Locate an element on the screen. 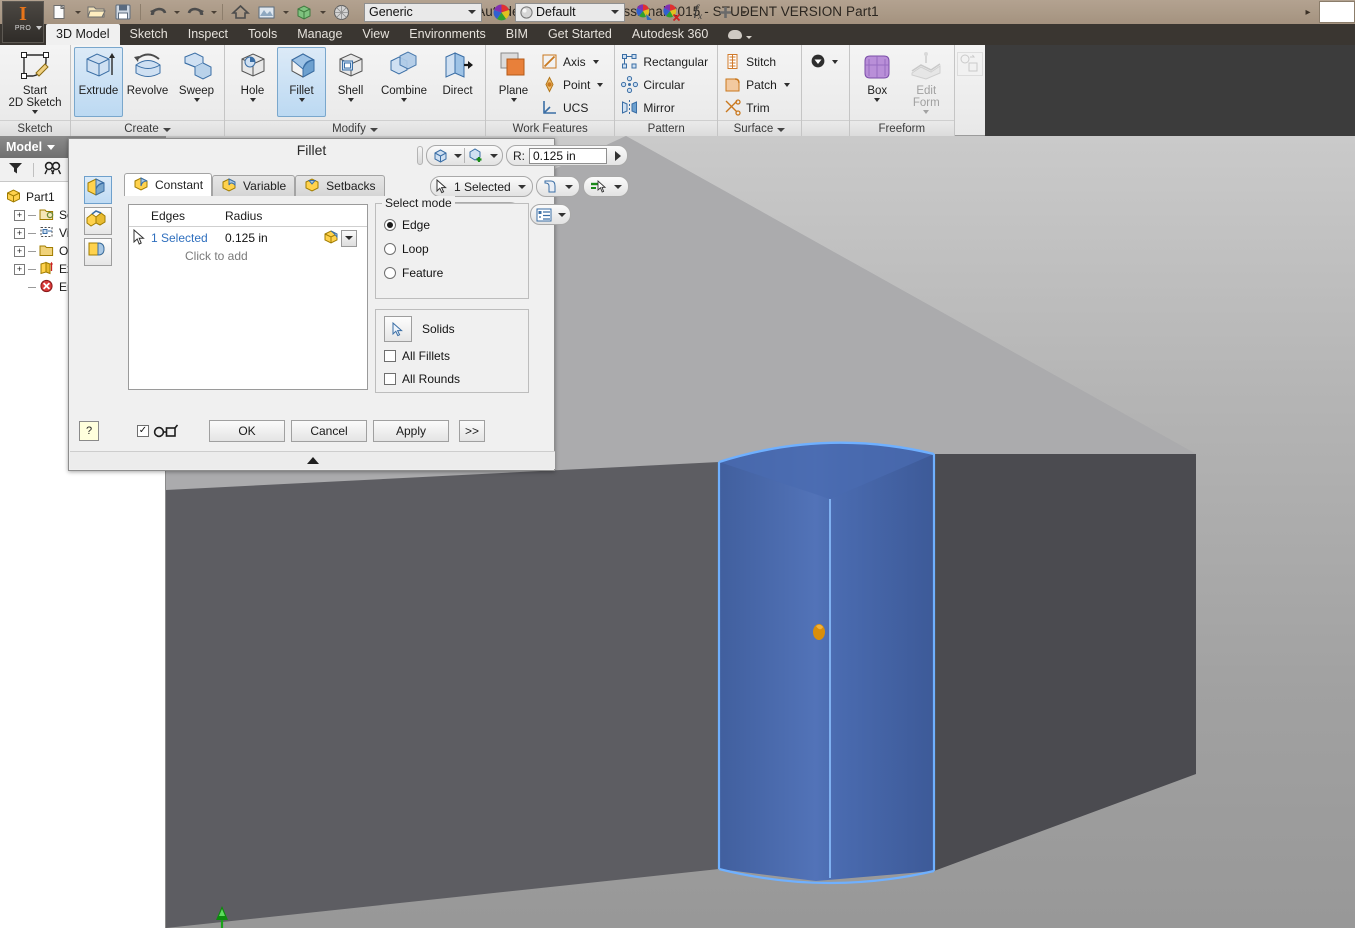 This screenshot has width=1355, height=928. ribbon-tab-view: View is located at coordinates (375, 34).